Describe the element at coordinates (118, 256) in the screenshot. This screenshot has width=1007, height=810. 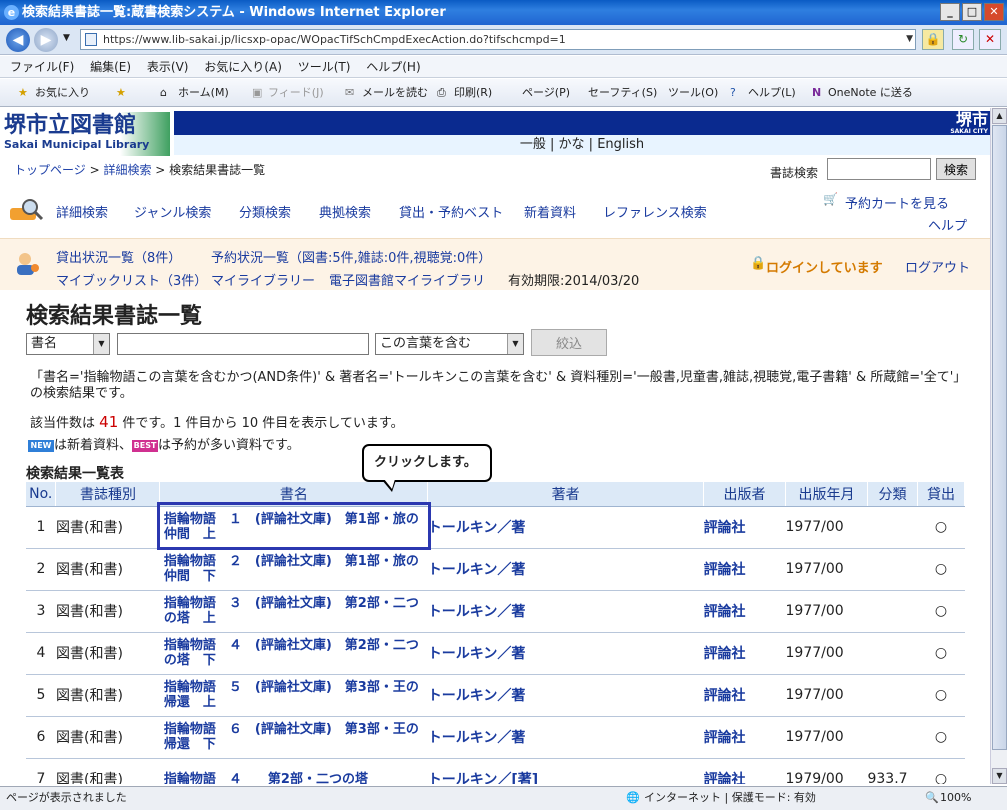
I see `lending-status-link: 貸出状況一覧（8件）` at that location.